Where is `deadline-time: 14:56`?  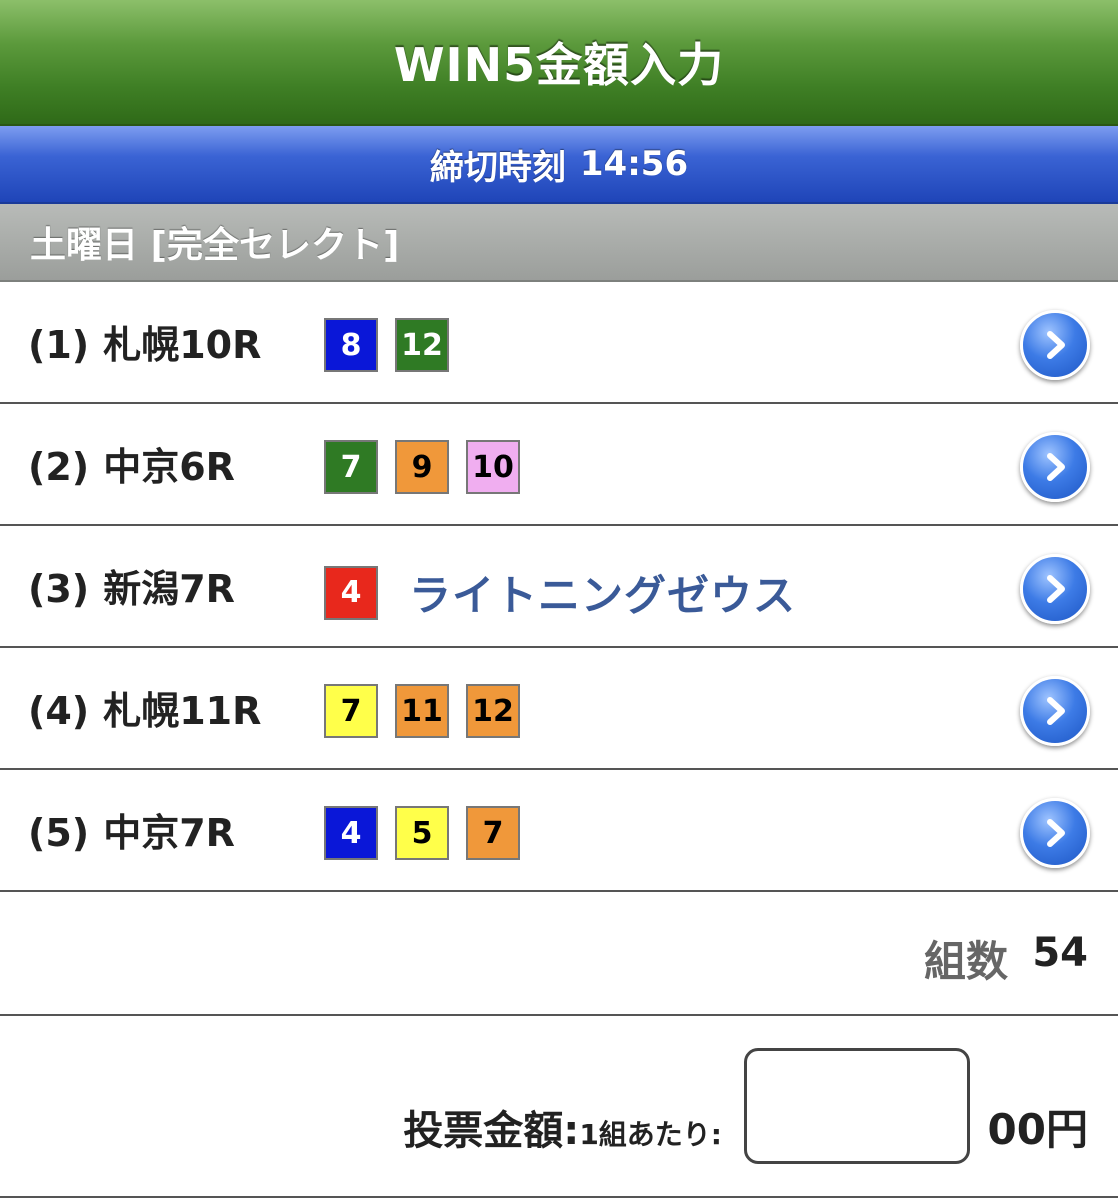
deadline-time: 14:56 is located at coordinates (634, 164).